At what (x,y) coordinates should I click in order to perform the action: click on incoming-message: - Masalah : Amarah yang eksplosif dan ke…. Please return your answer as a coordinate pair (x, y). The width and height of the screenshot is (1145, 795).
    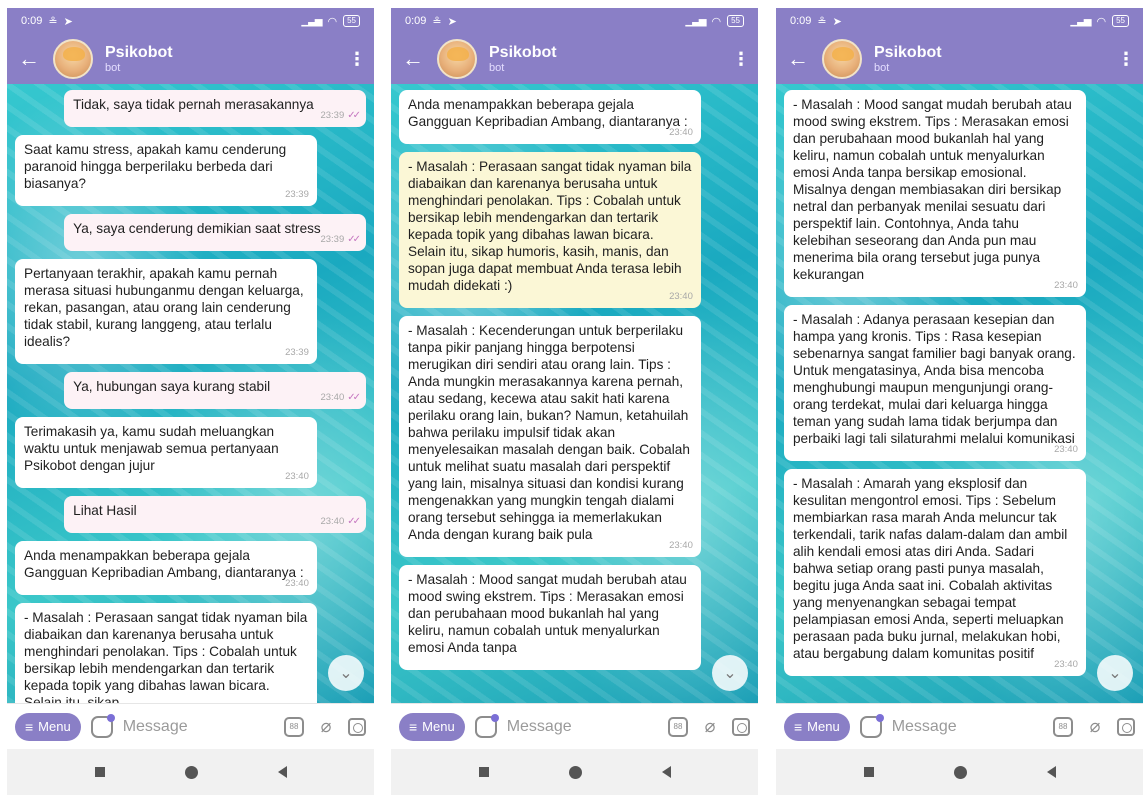
    Looking at the image, I should click on (935, 572).